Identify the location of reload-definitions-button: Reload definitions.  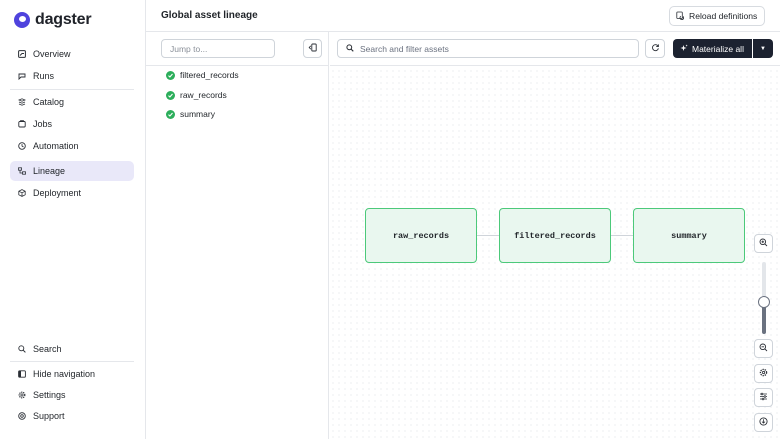
(717, 16).